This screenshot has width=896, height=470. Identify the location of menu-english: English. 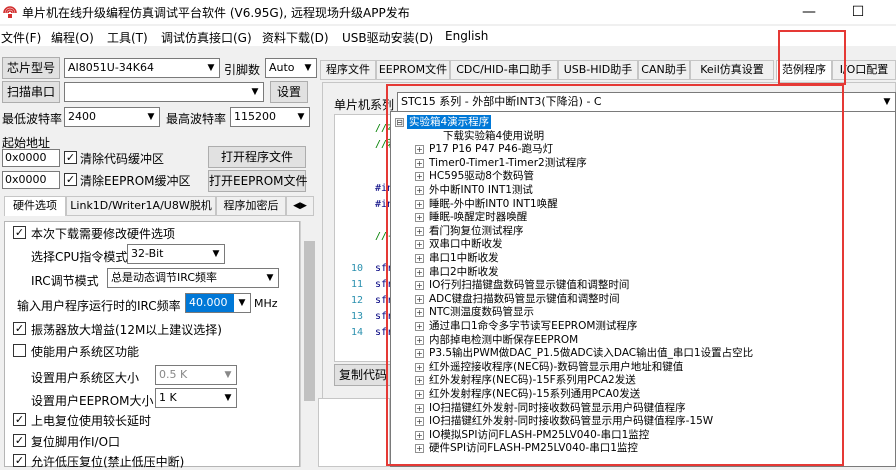
(466, 36).